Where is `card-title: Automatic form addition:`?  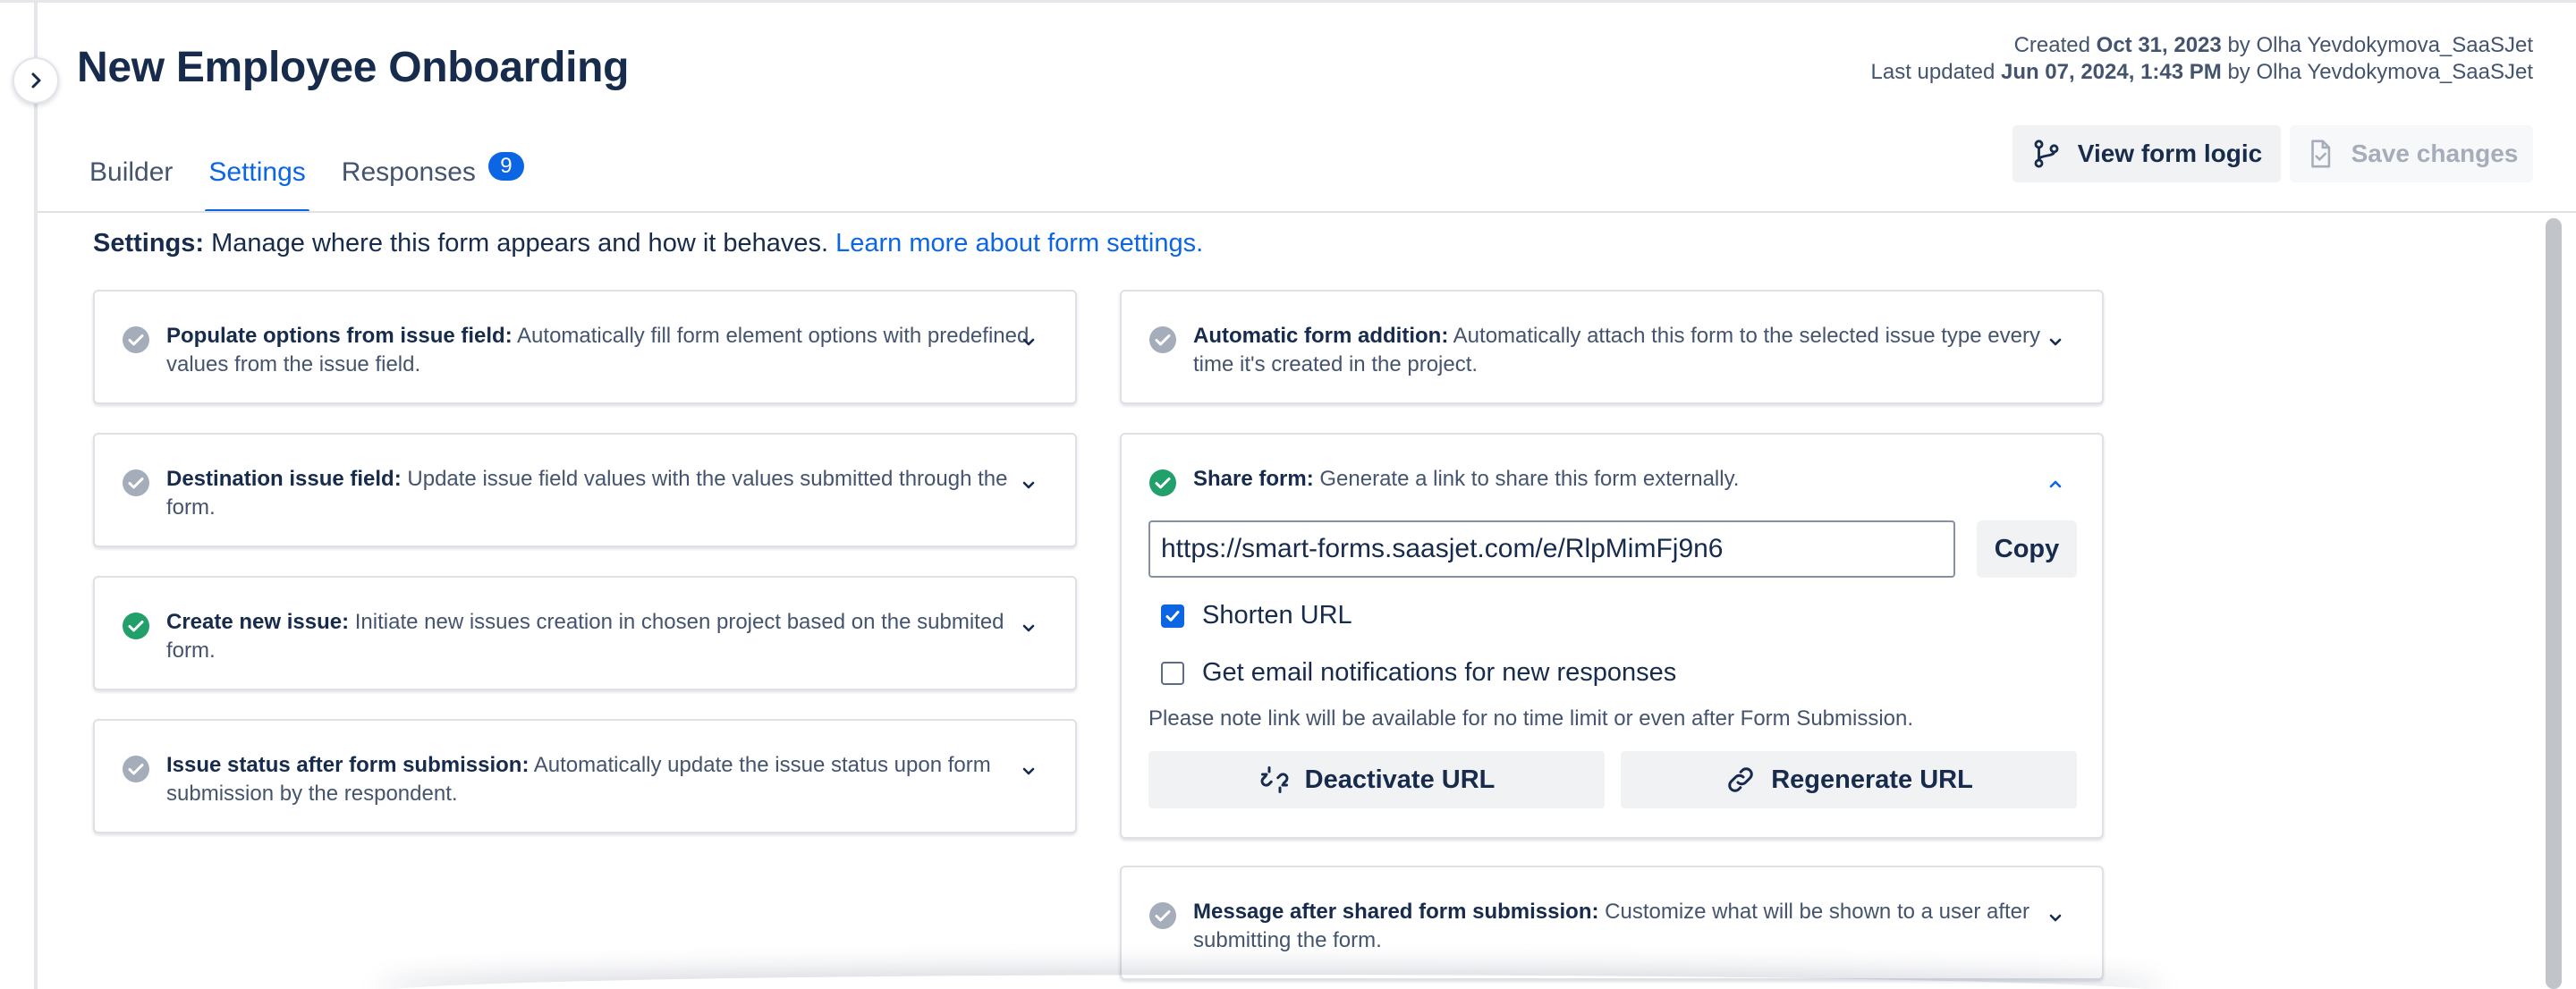
card-title: Automatic form addition: is located at coordinates (1321, 336).